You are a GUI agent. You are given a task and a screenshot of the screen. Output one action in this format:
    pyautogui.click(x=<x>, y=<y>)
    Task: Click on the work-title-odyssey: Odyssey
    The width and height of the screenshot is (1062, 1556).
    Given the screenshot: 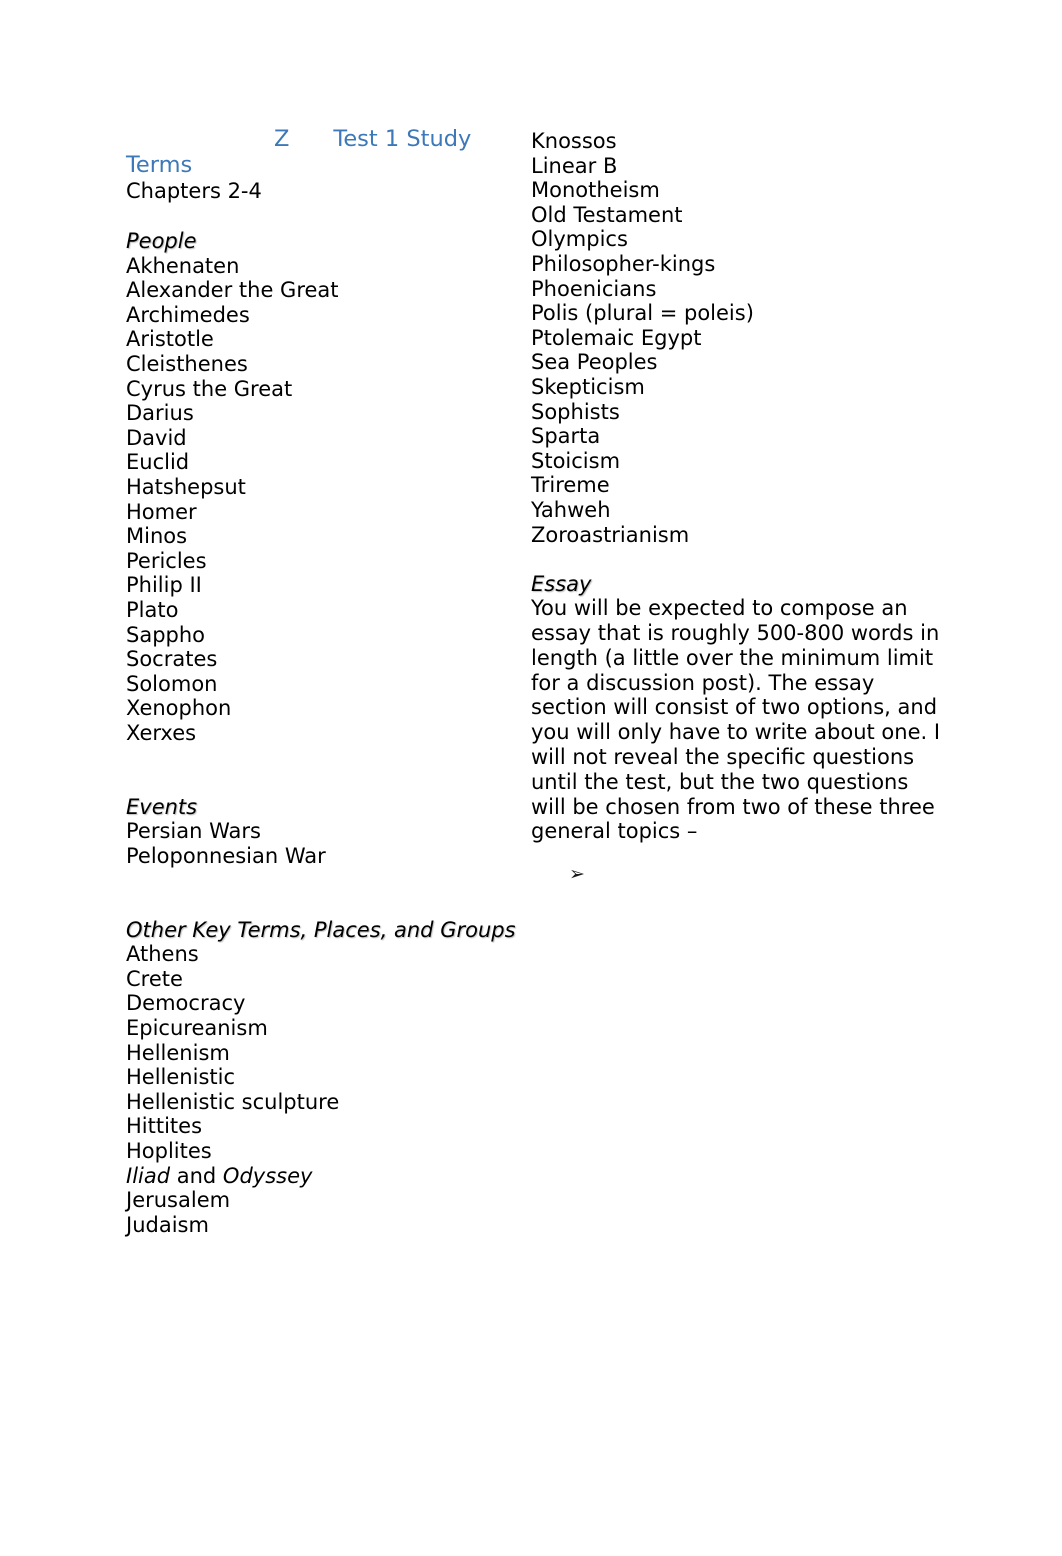 What is the action you would take?
    pyautogui.click(x=267, y=1175)
    